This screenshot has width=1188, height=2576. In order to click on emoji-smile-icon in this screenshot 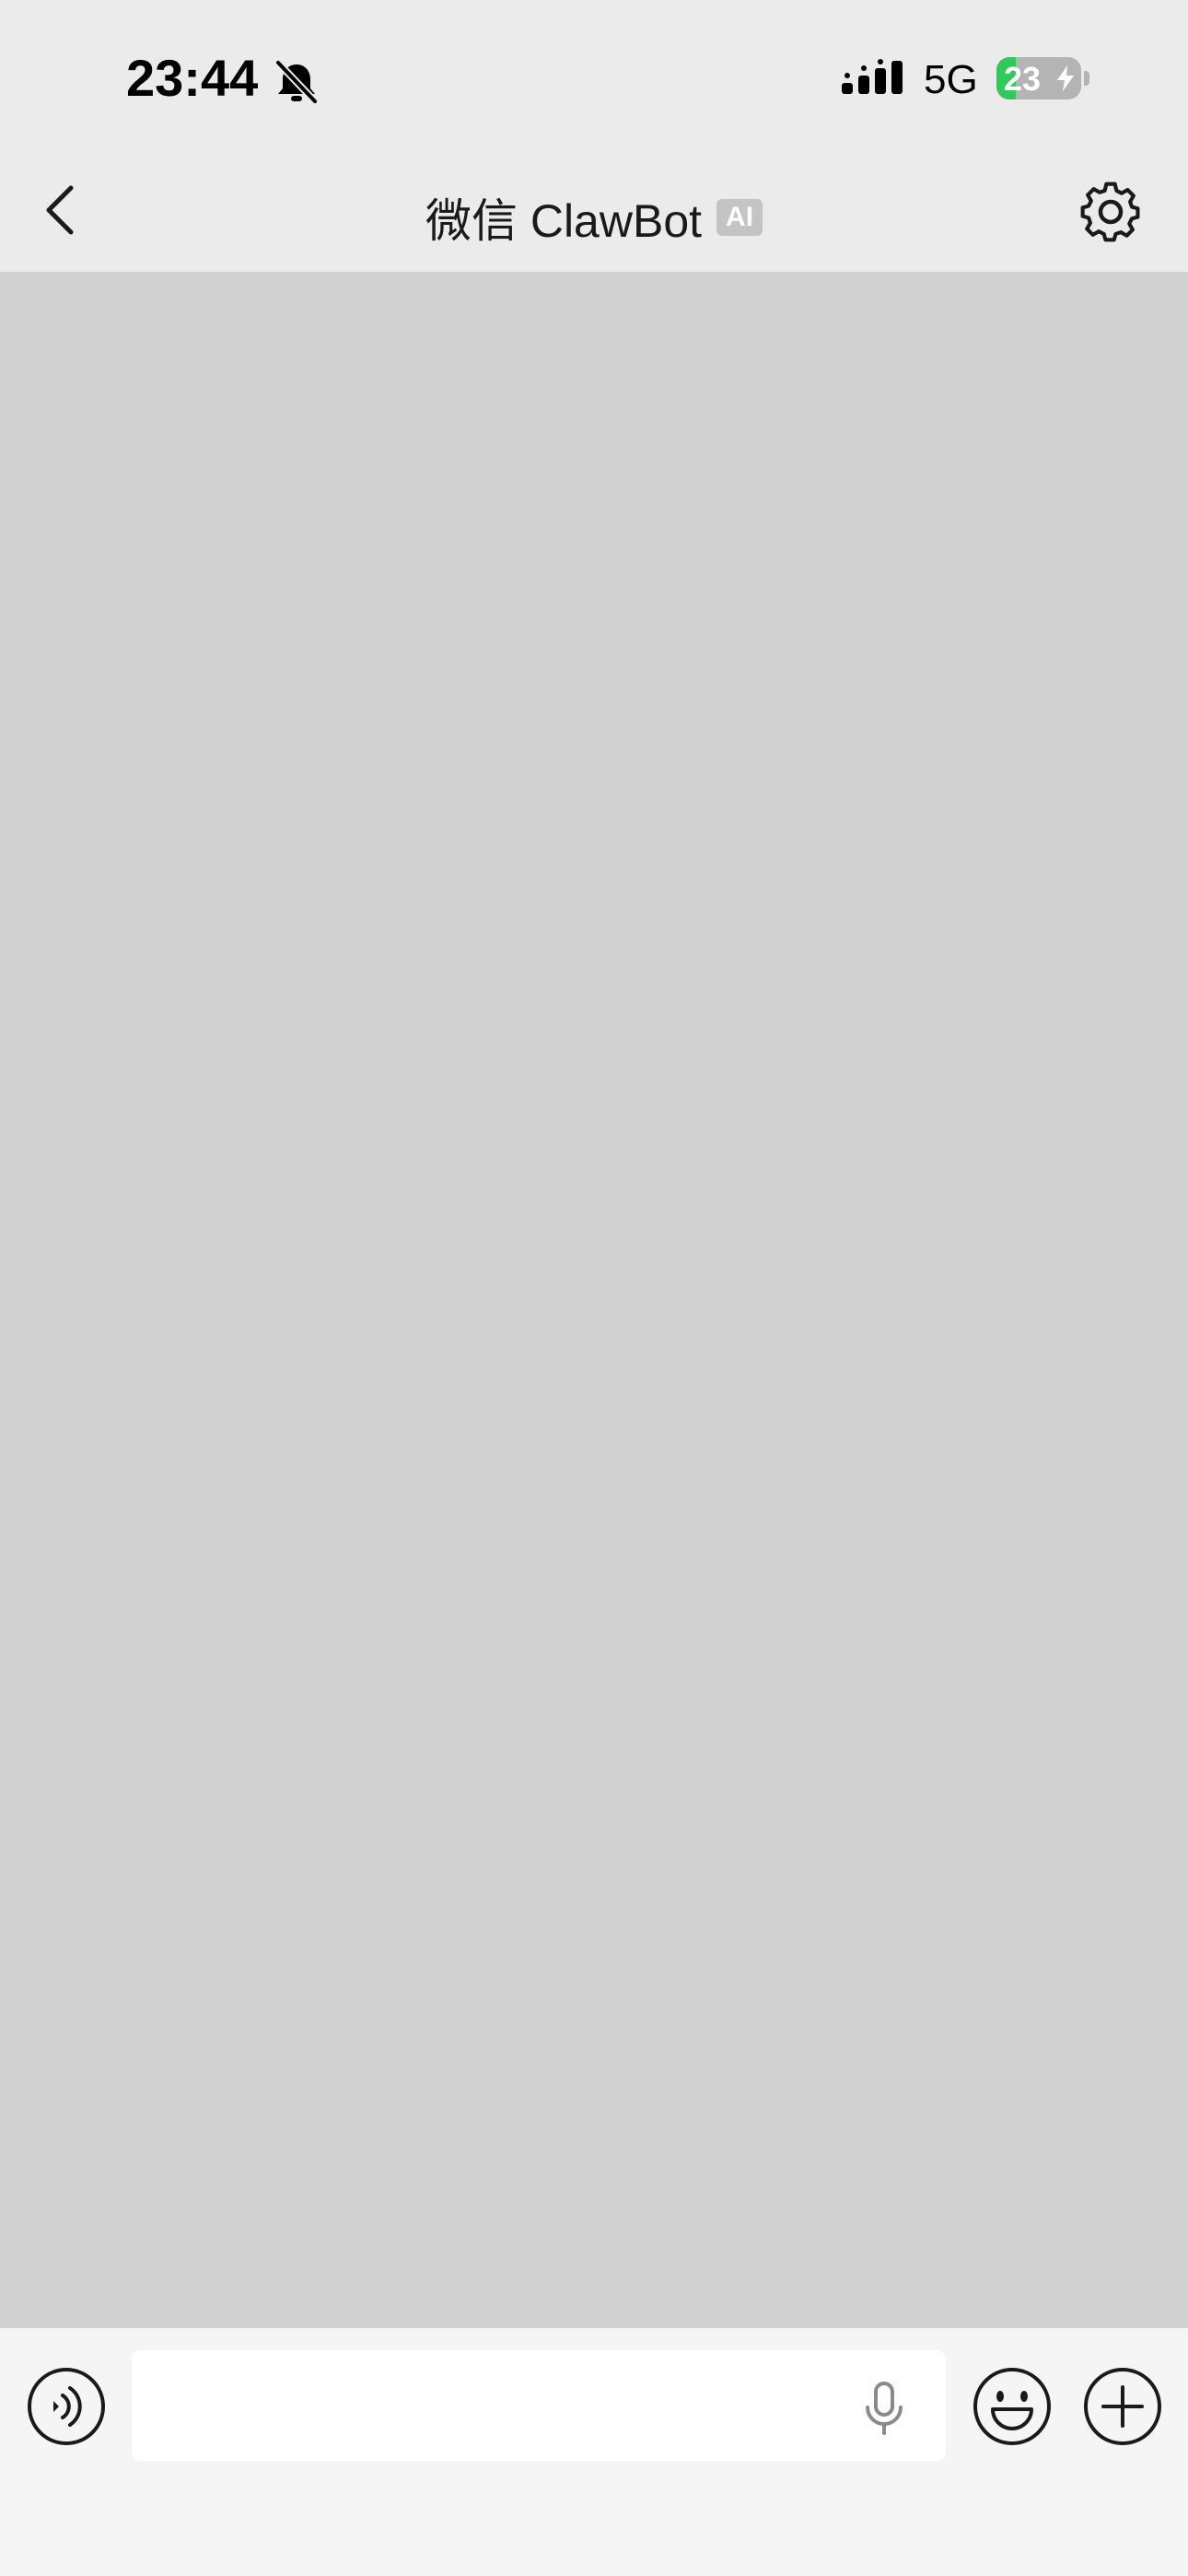, I will do `click(1013, 2406)`.